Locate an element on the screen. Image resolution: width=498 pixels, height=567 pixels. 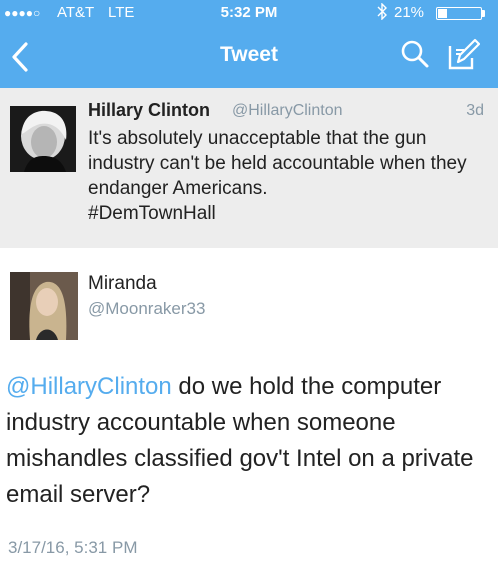
reply-author-handle: @Moonraker33 is located at coordinates (146, 309).